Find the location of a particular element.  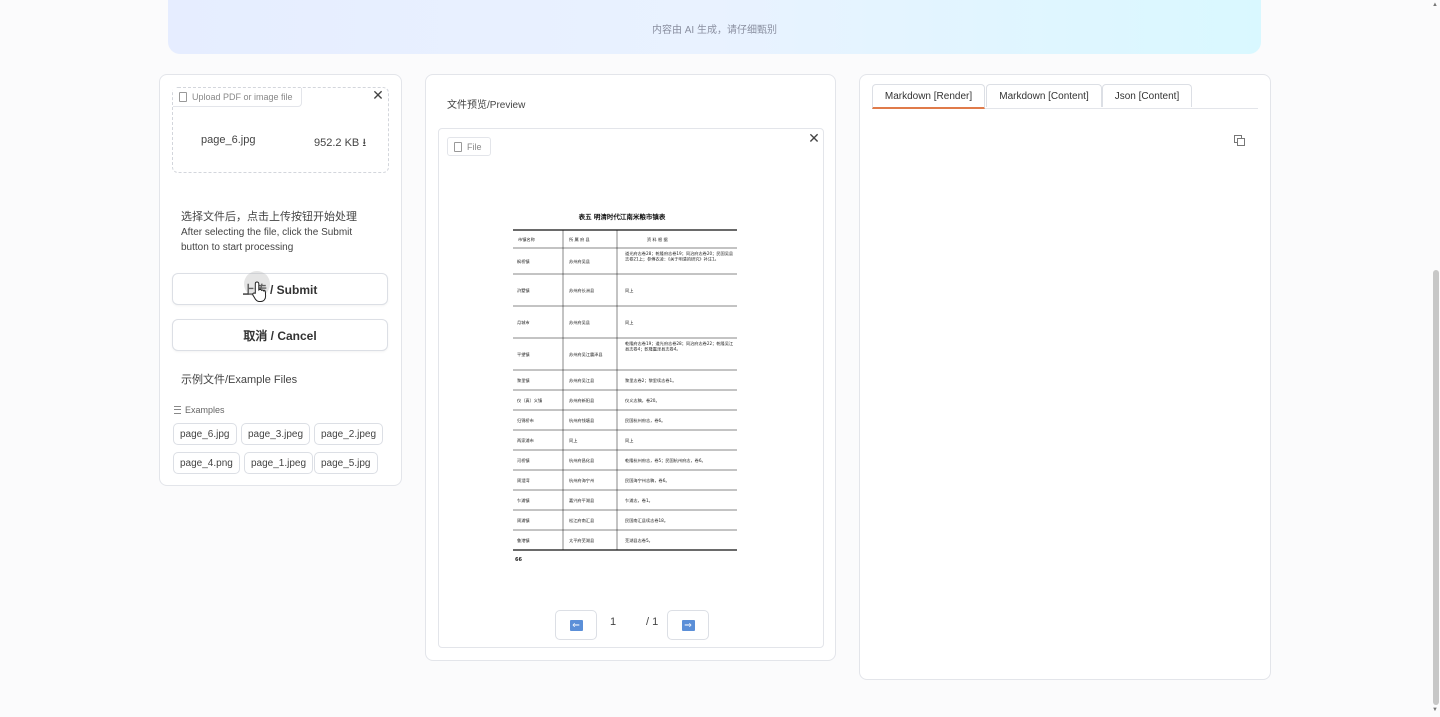

next-page-button: ⇒ is located at coordinates (688, 625).